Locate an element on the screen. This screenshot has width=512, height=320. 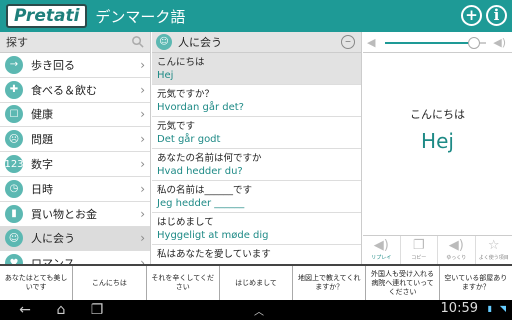
phrase-danish: Det går godt is located at coordinates (189, 139).